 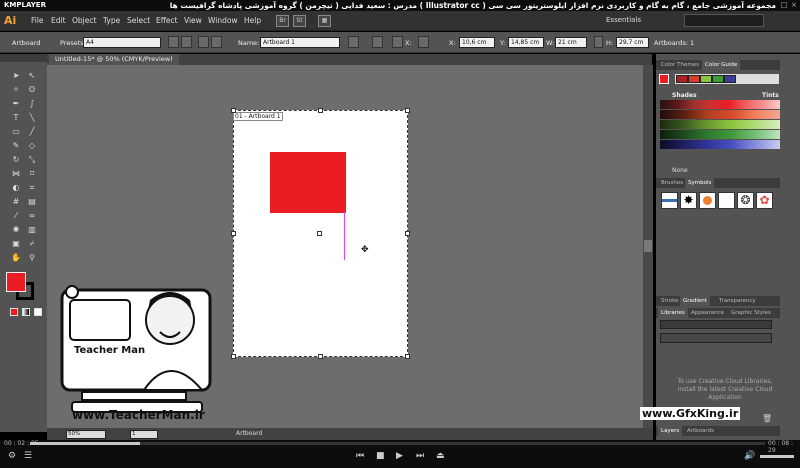 I want to click on document-tab: Untitled-15* @ 50% (CMYK/Preview), so click(x=114, y=59).